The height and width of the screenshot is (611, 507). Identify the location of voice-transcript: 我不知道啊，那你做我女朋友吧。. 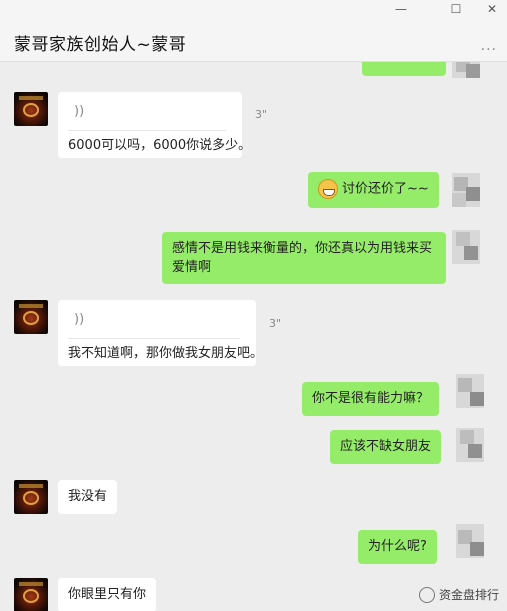
(166, 353).